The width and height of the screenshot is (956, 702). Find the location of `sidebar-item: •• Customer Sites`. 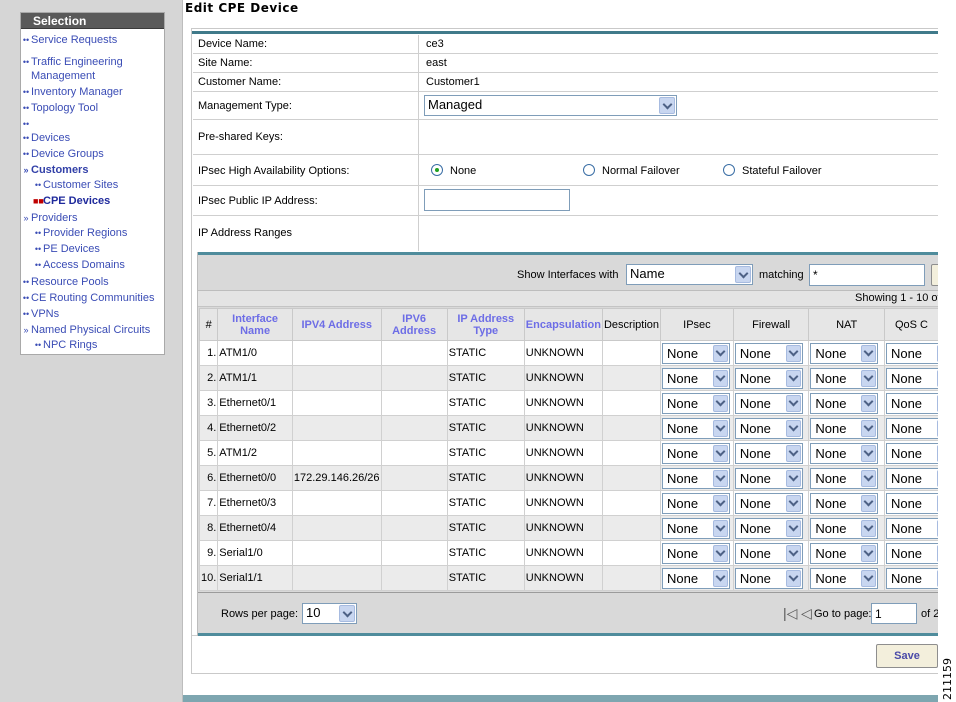

sidebar-item: •• Customer Sites is located at coordinates (69, 185).